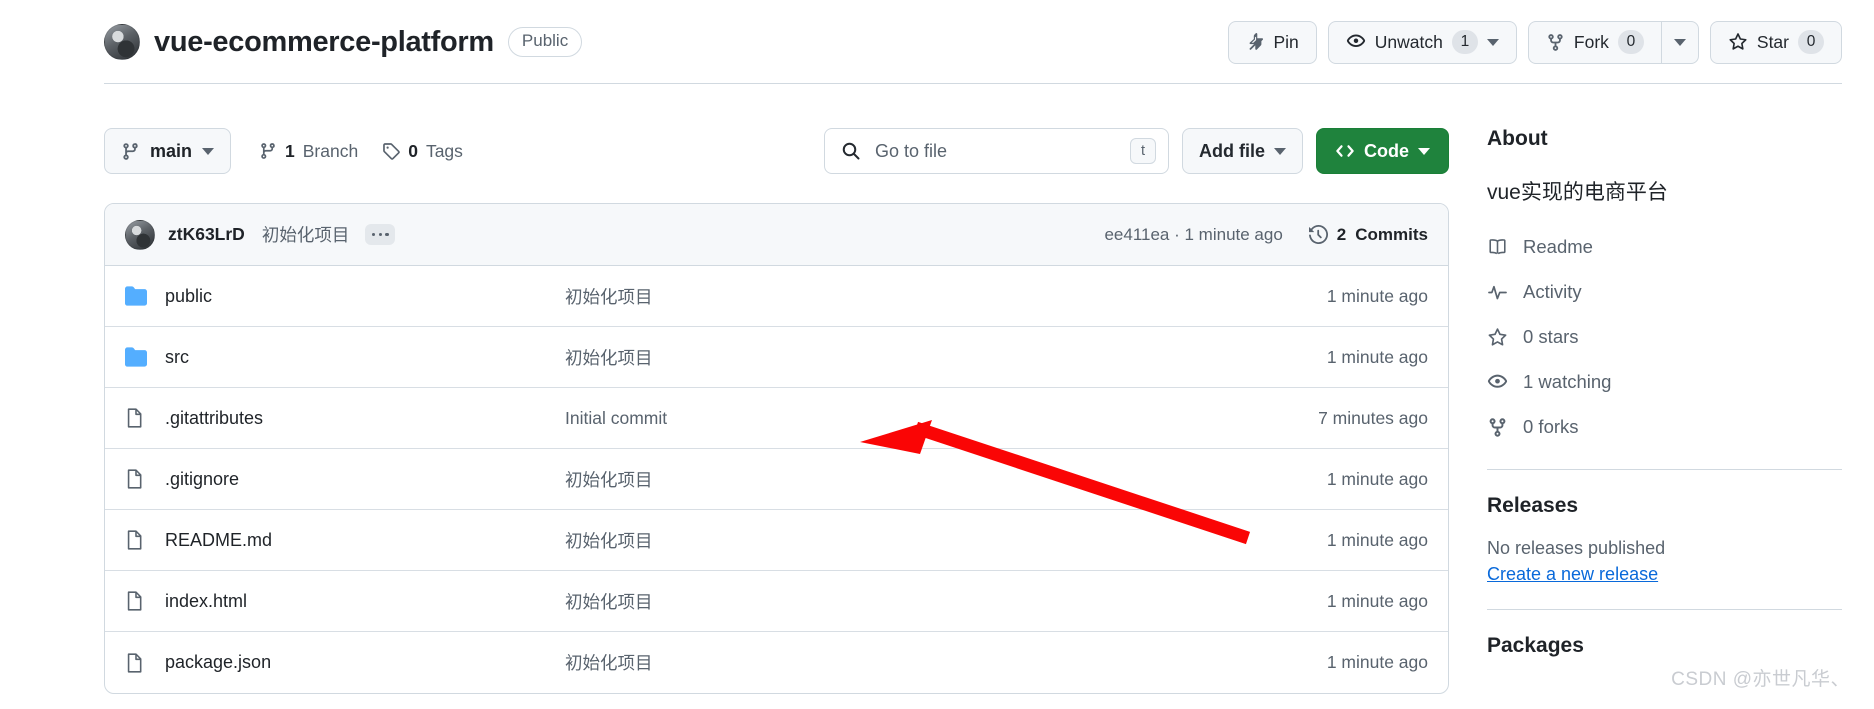 The height and width of the screenshot is (709, 1874). What do you see at coordinates (345, 418) in the screenshot?
I see `file-name-cell: .gitattributes` at bounding box center [345, 418].